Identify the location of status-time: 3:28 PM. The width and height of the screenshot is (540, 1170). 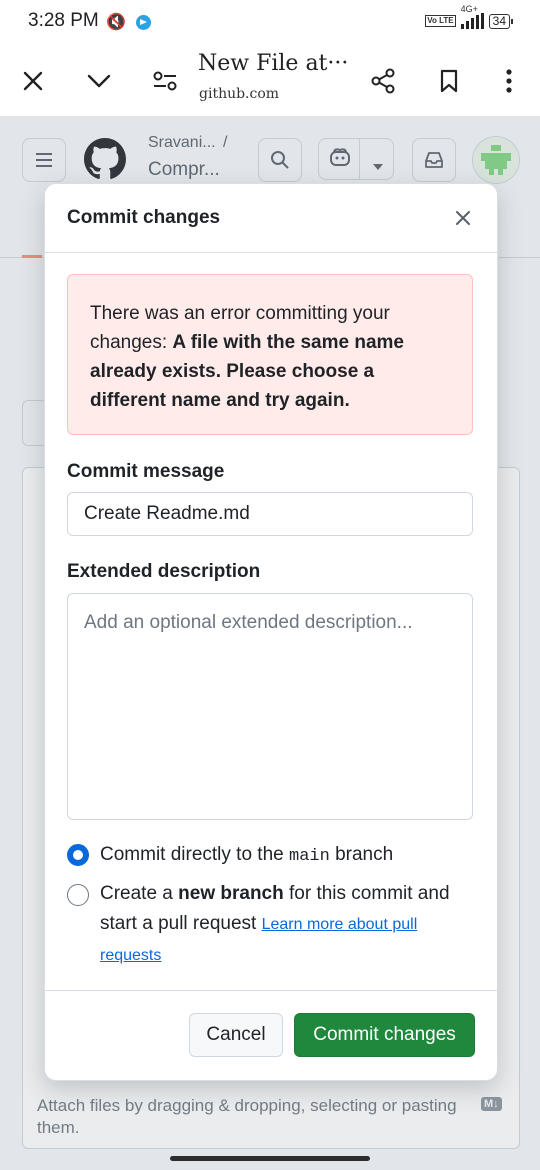
(63, 20).